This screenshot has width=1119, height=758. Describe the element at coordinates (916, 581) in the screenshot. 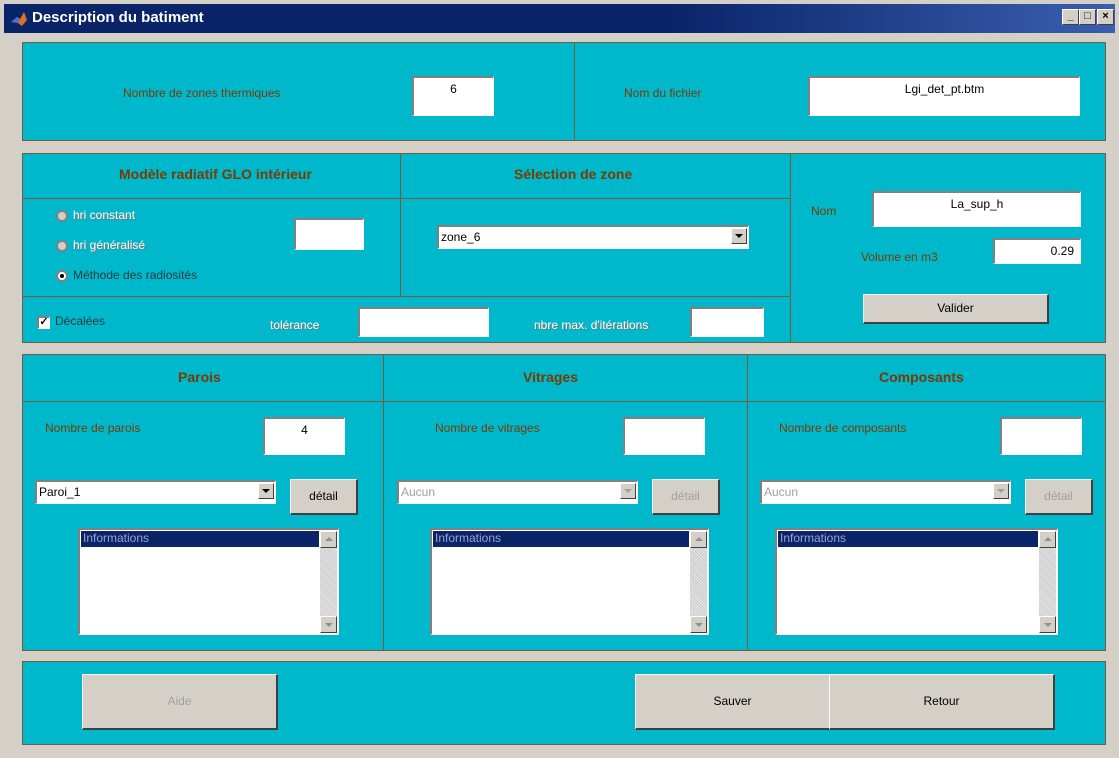

I see `components-info-list: Informations` at that location.